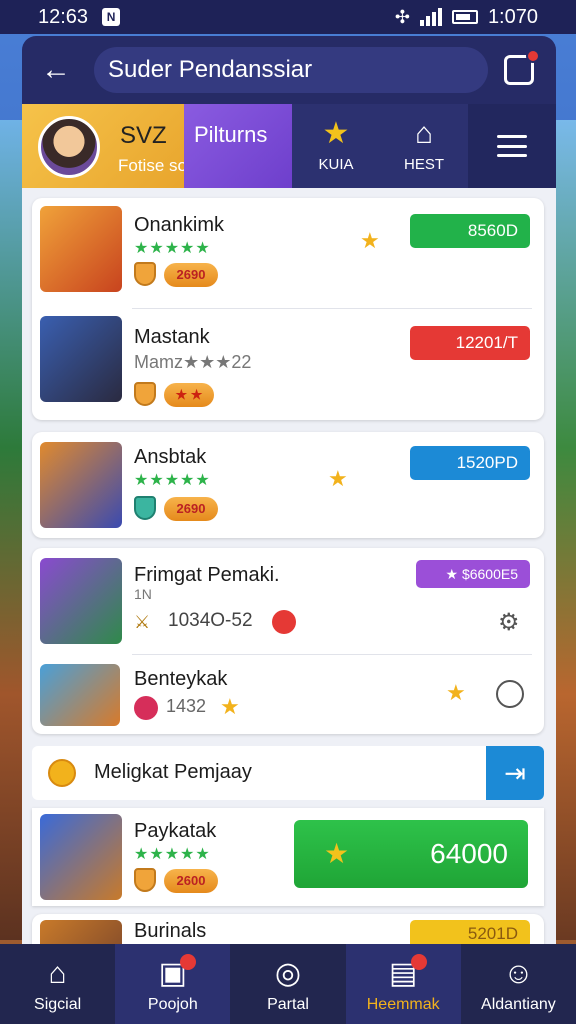 The width and height of the screenshot is (576, 1024). I want to click on buy-button-value: 64000, so click(469, 853).